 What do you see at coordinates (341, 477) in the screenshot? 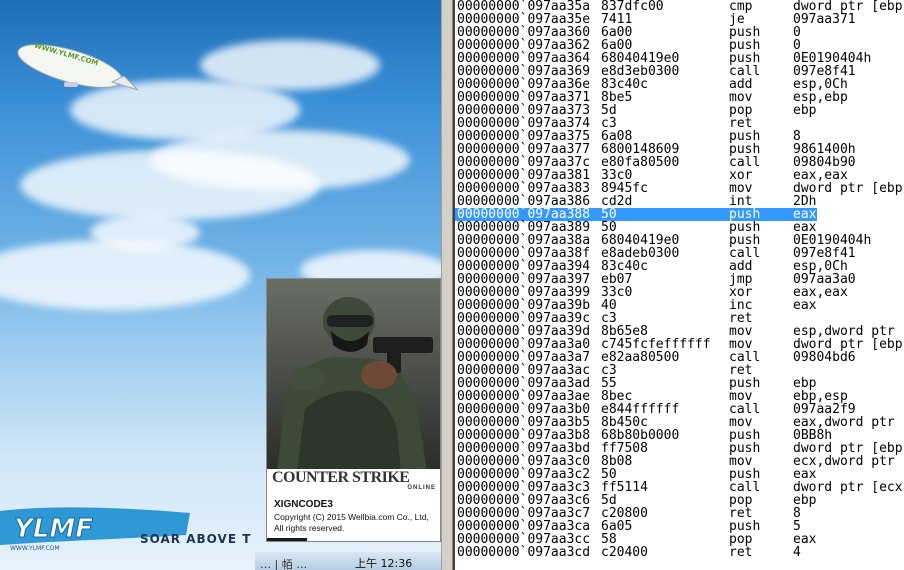
I see `game-title: COUNTER STRIKE` at bounding box center [341, 477].